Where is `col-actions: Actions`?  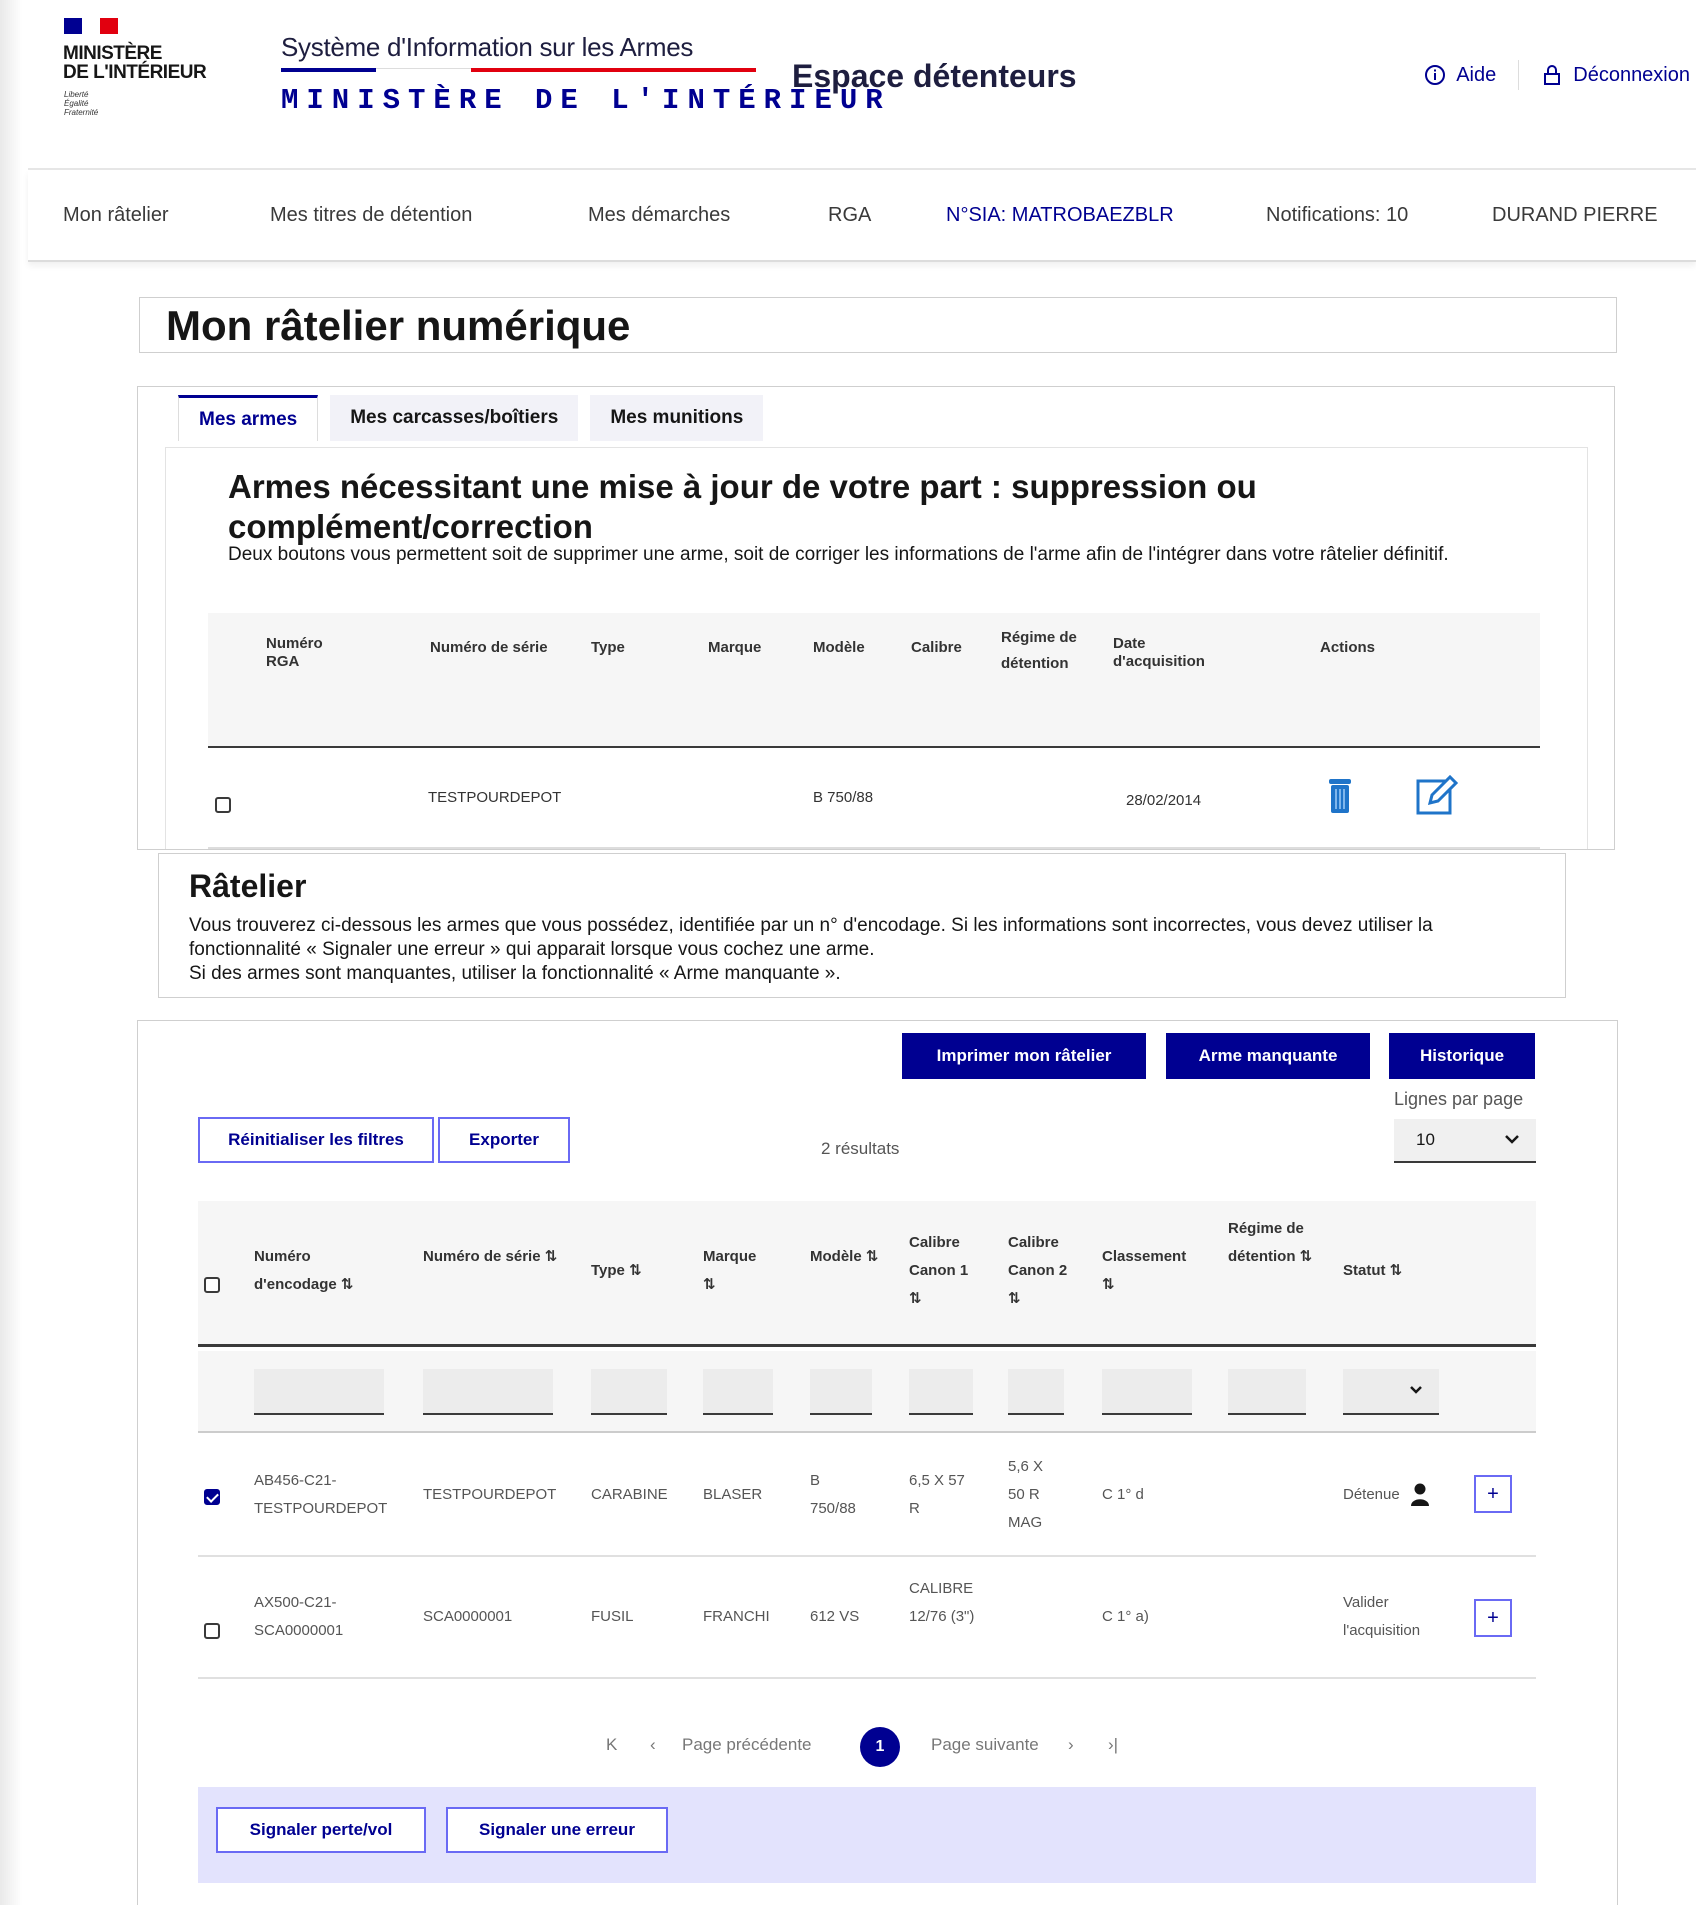
col-actions: Actions is located at coordinates (1348, 647).